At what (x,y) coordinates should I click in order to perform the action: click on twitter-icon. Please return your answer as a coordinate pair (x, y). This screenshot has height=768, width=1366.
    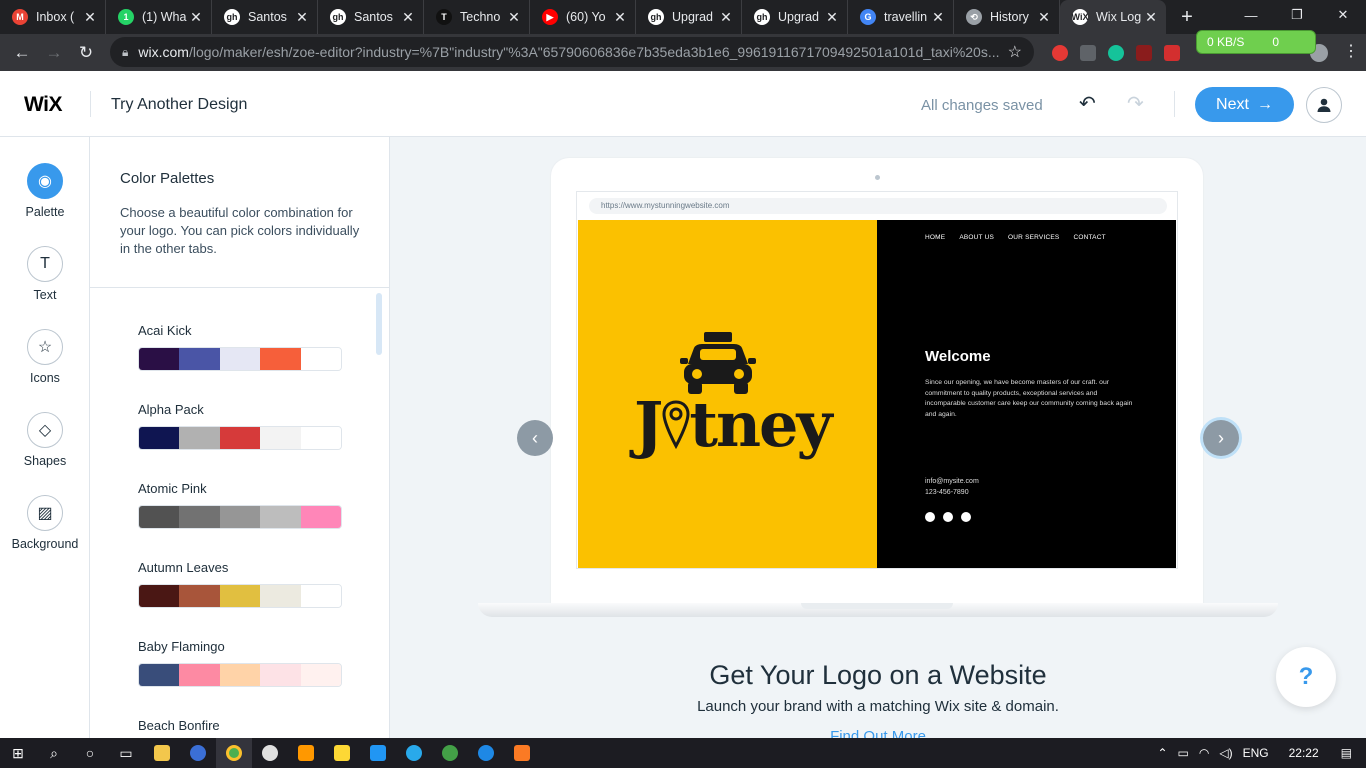
    Looking at the image, I should click on (948, 517).